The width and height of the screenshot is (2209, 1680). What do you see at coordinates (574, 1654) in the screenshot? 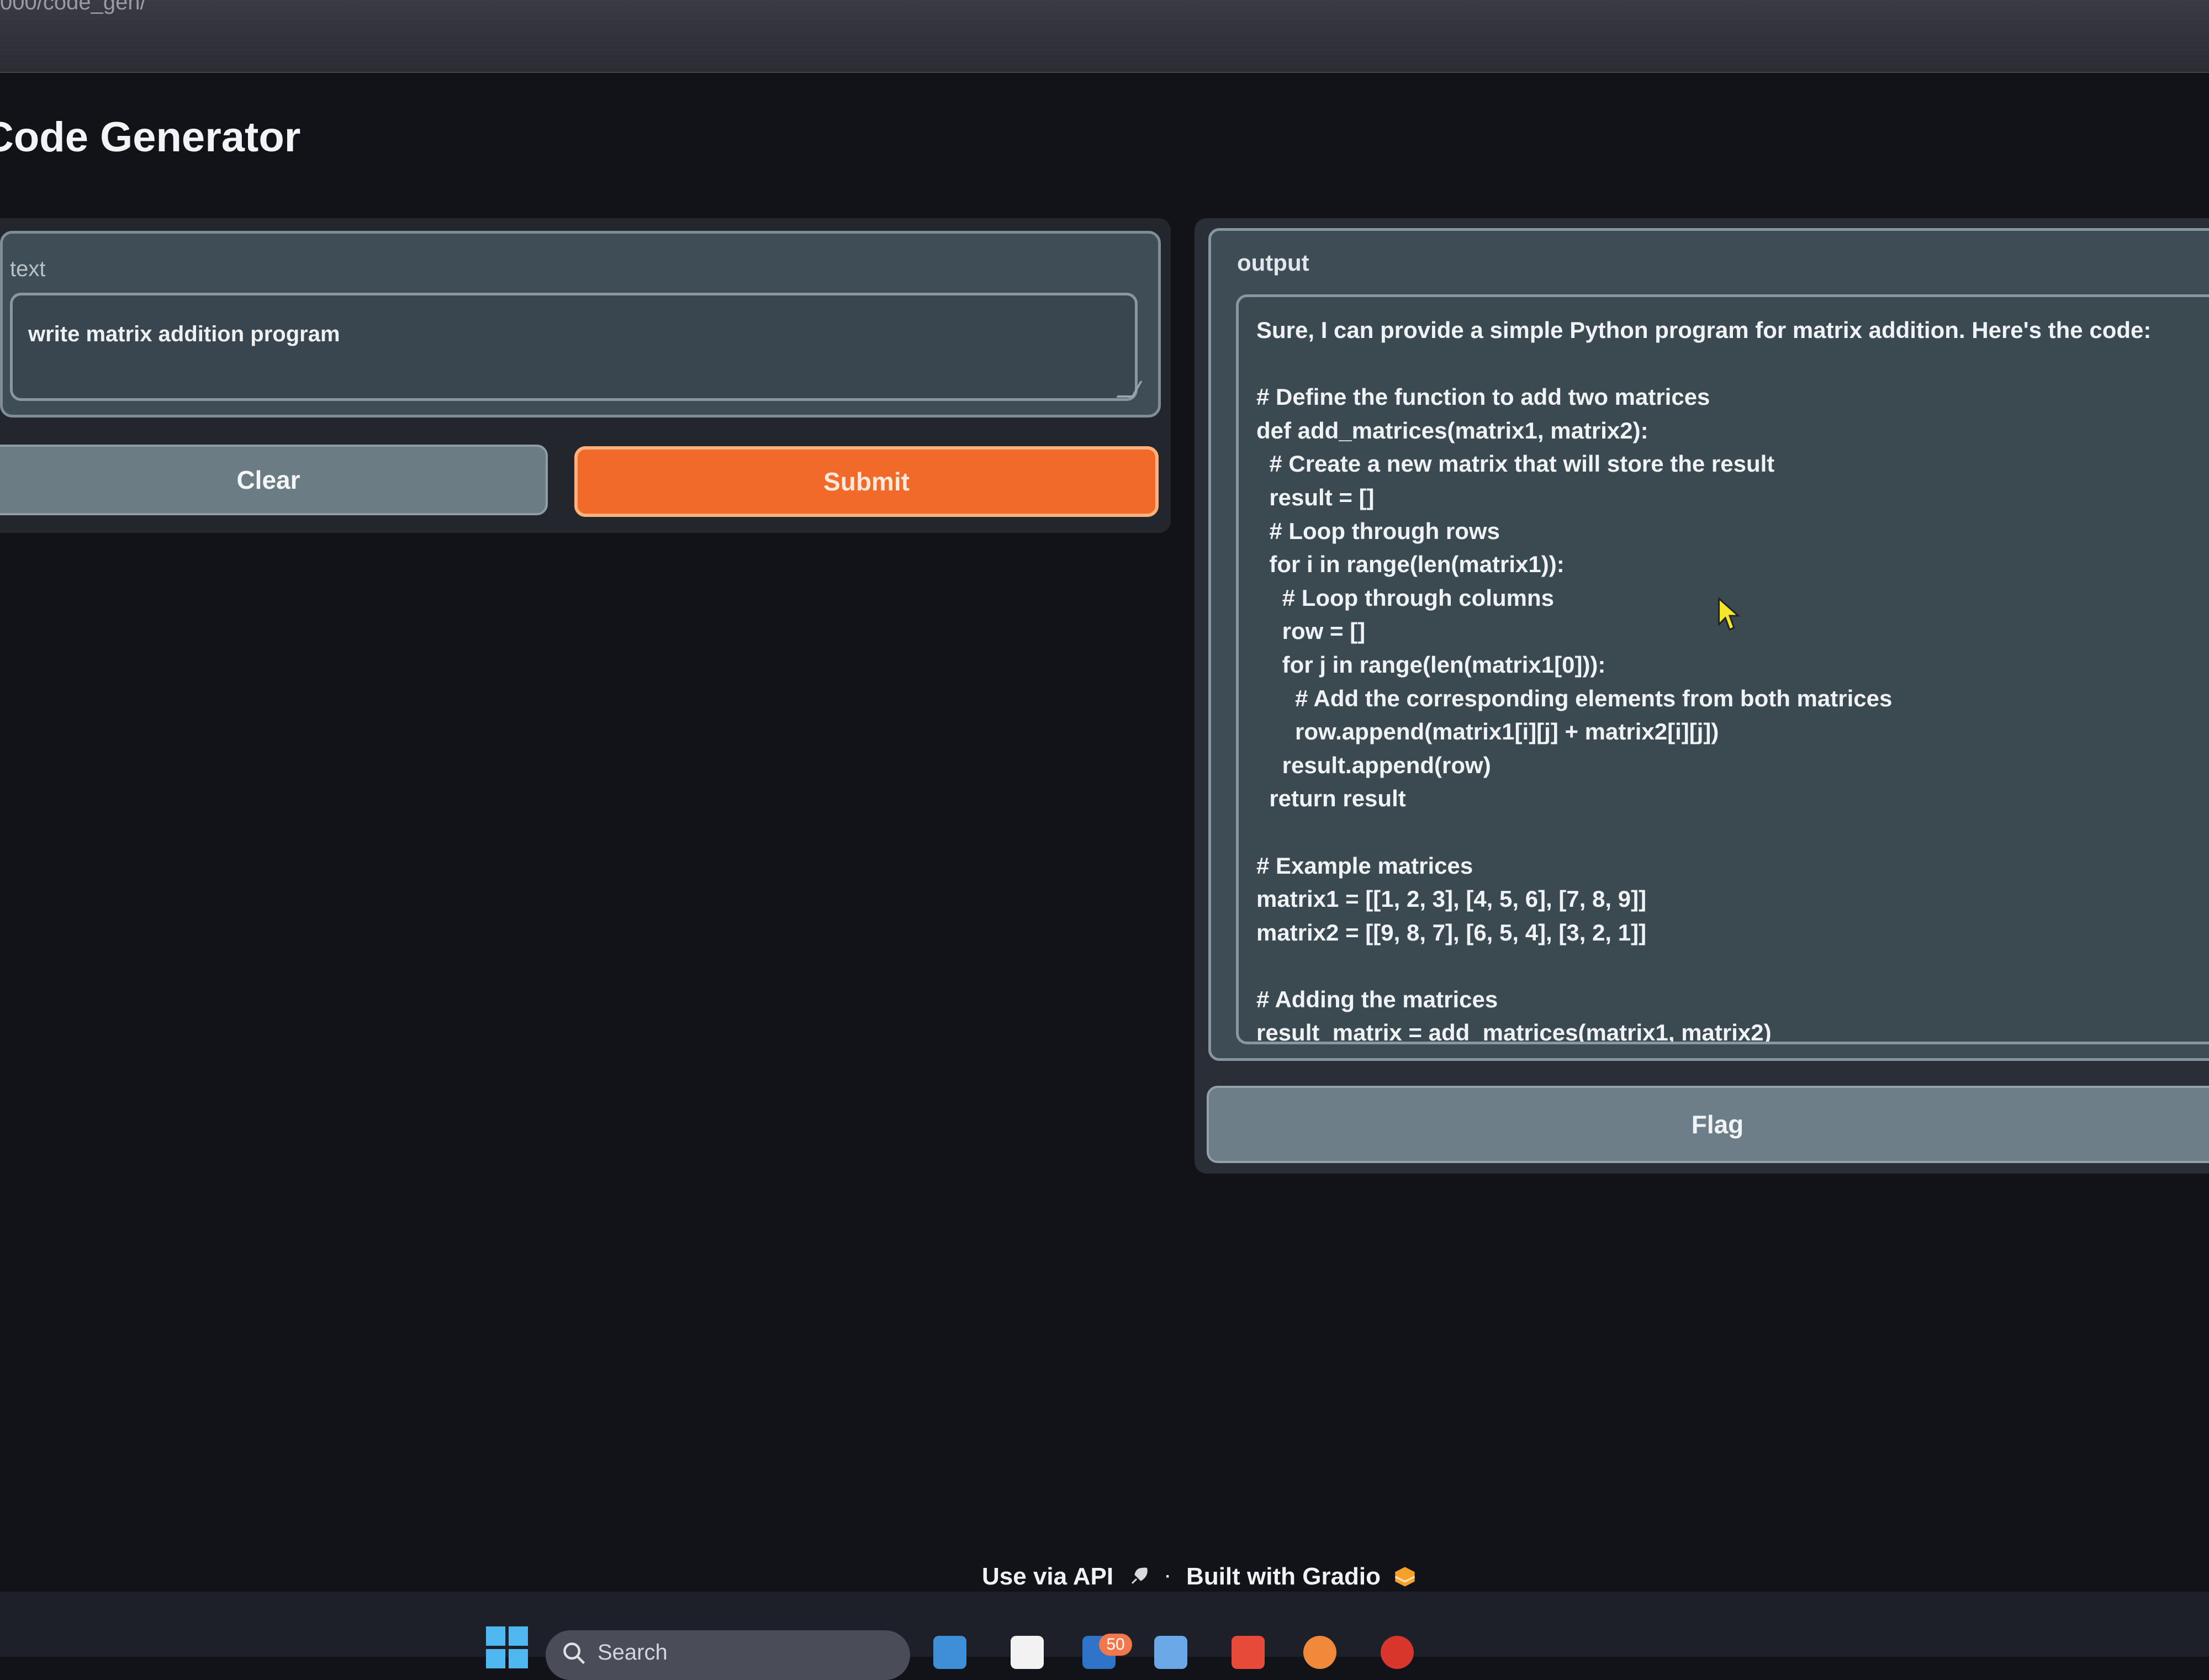
I see `search-icon` at bounding box center [574, 1654].